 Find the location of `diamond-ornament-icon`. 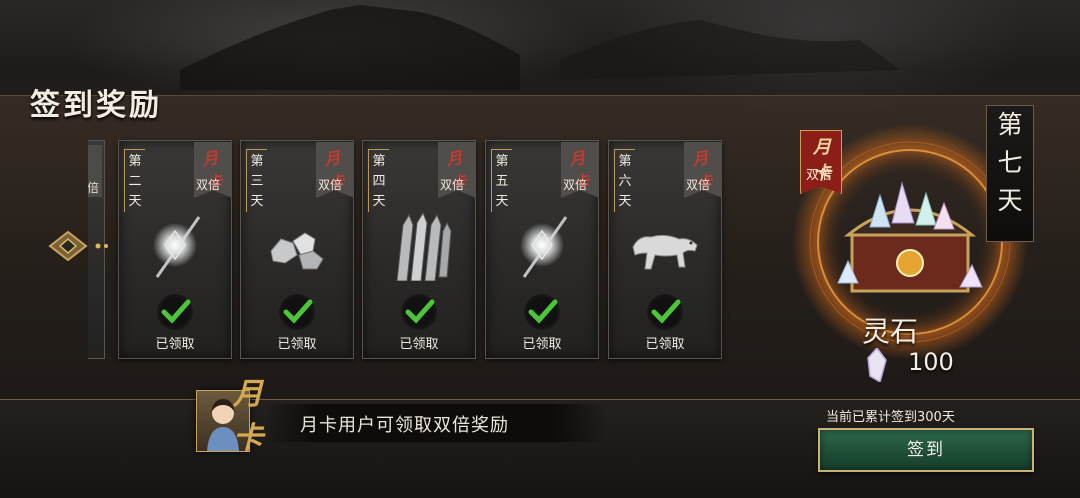

diamond-ornament-icon is located at coordinates (78, 246).